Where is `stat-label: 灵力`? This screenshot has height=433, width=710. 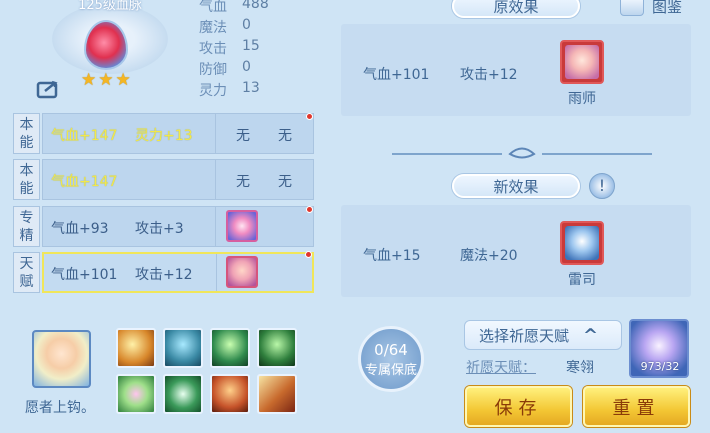
stat-label: 灵力 is located at coordinates (213, 91).